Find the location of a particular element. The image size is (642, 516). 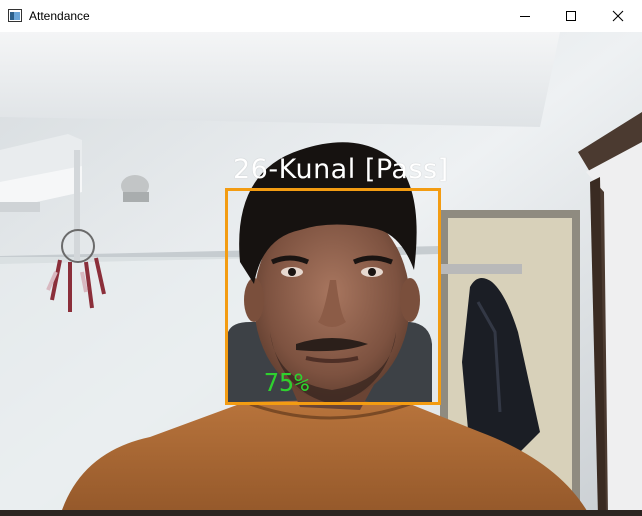

maximize-button is located at coordinates (571, 16).